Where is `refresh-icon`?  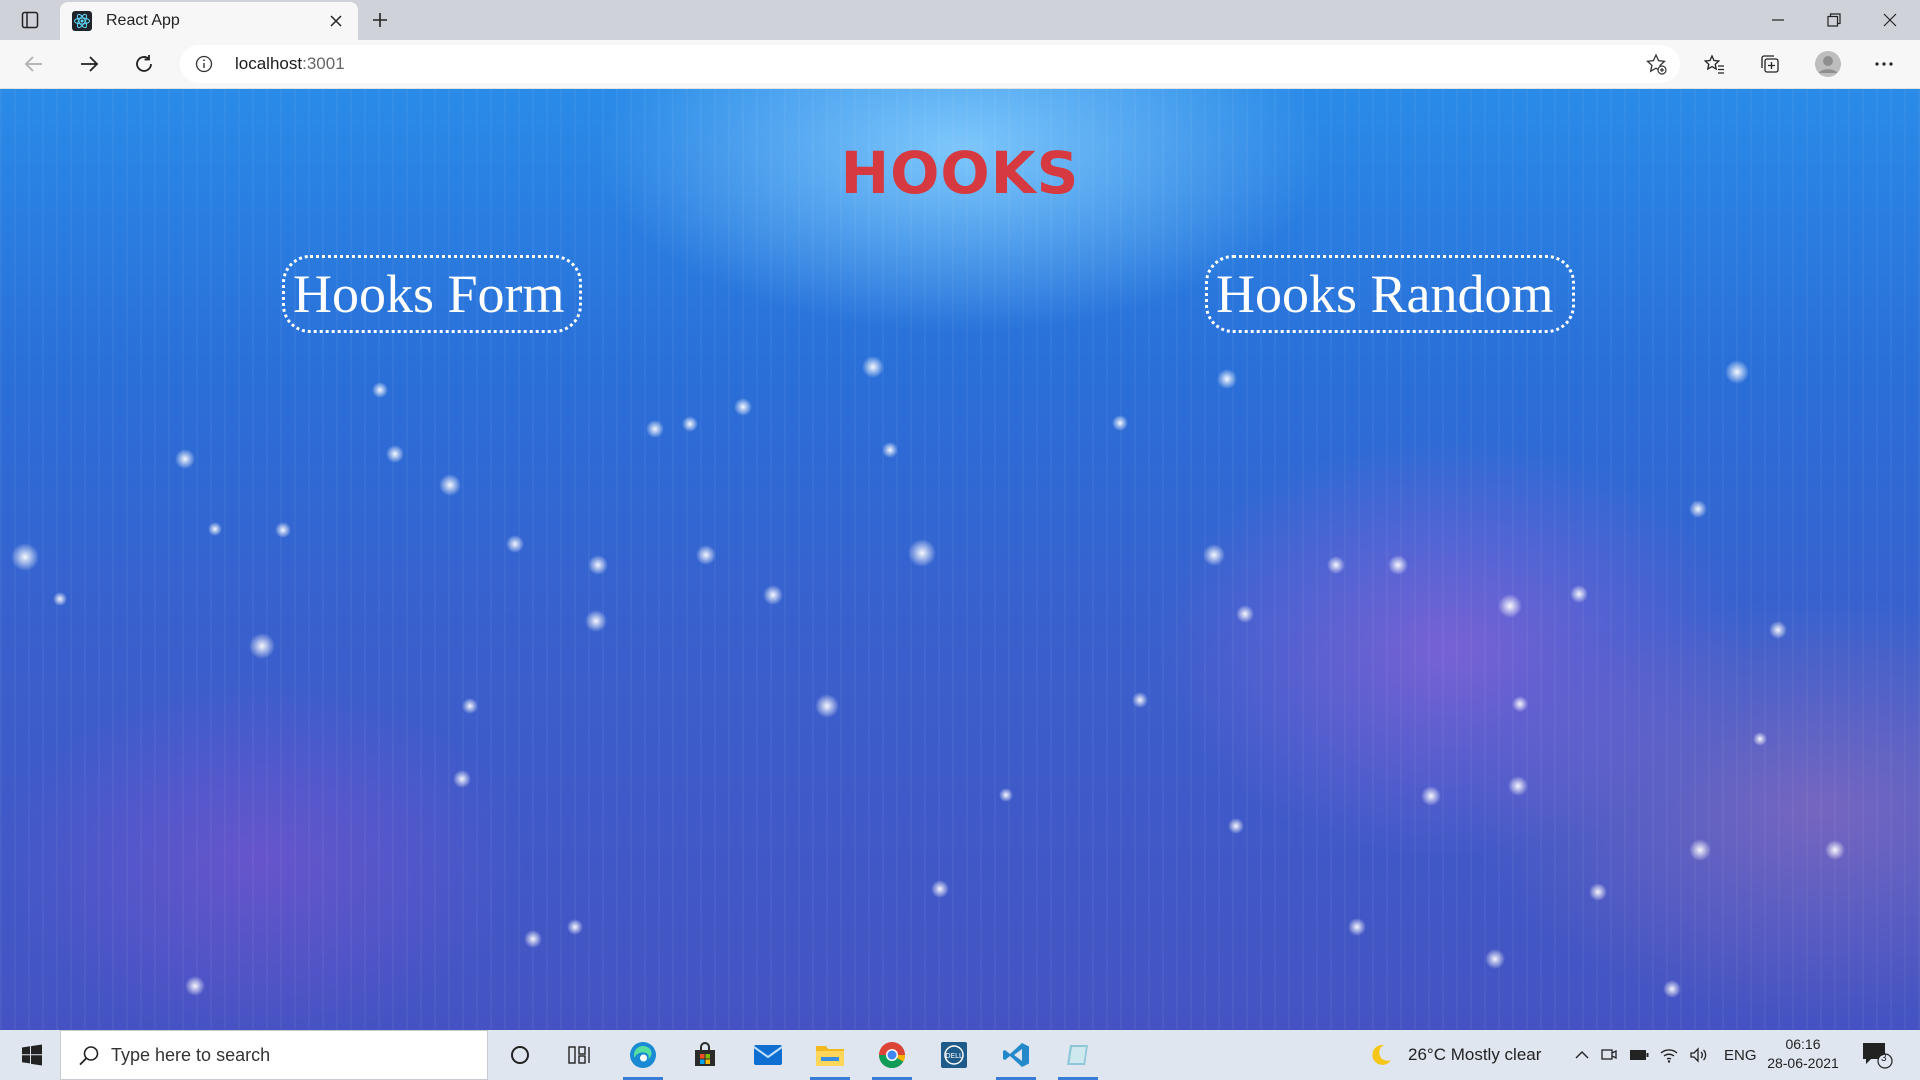
refresh-icon is located at coordinates (144, 64).